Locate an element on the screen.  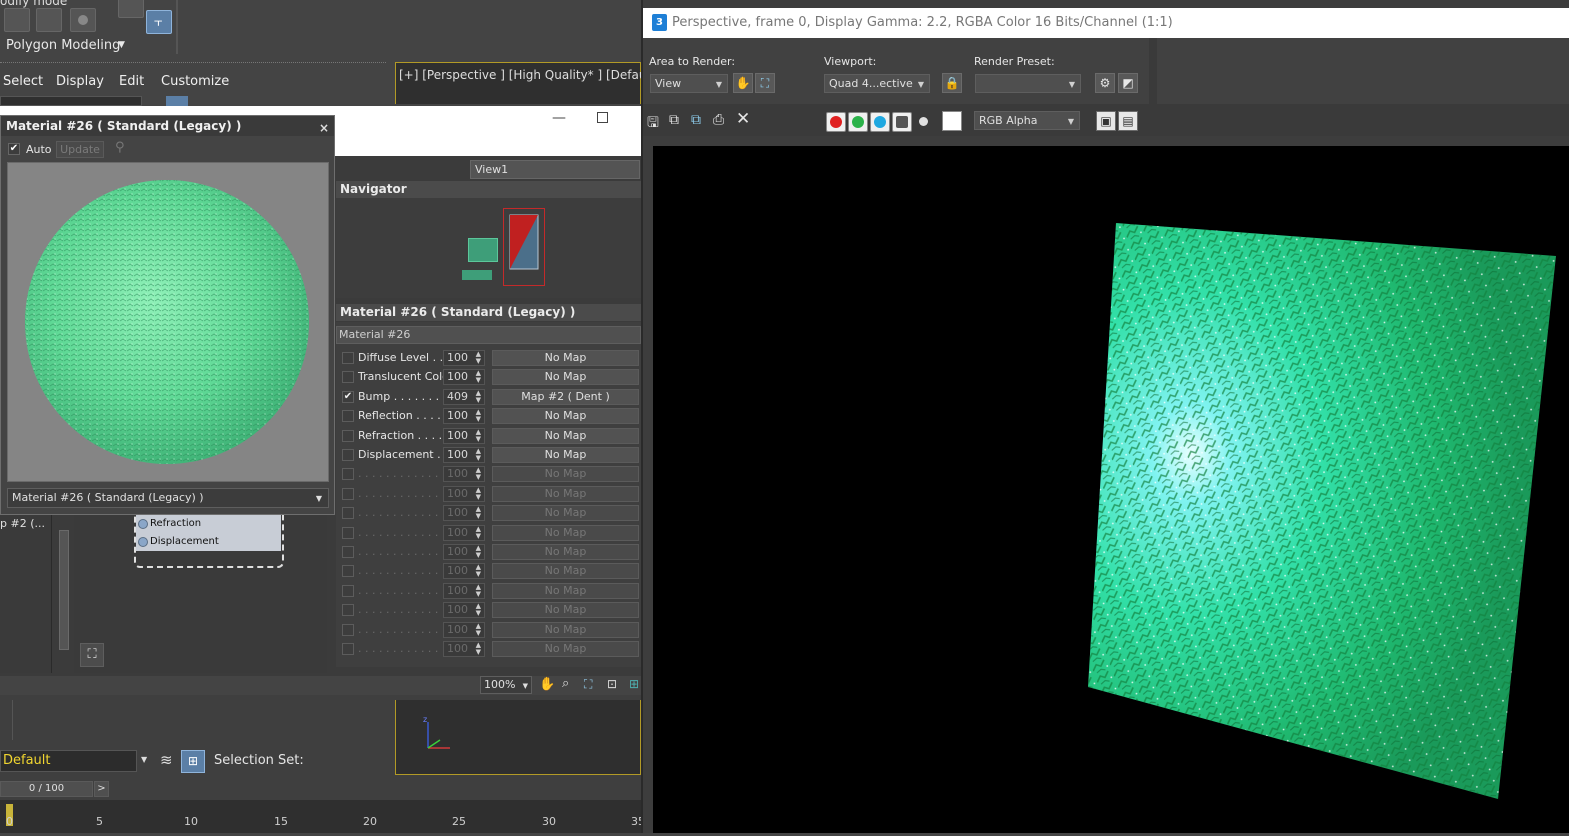
viewport-lower: z is located at coordinates (518, 737).